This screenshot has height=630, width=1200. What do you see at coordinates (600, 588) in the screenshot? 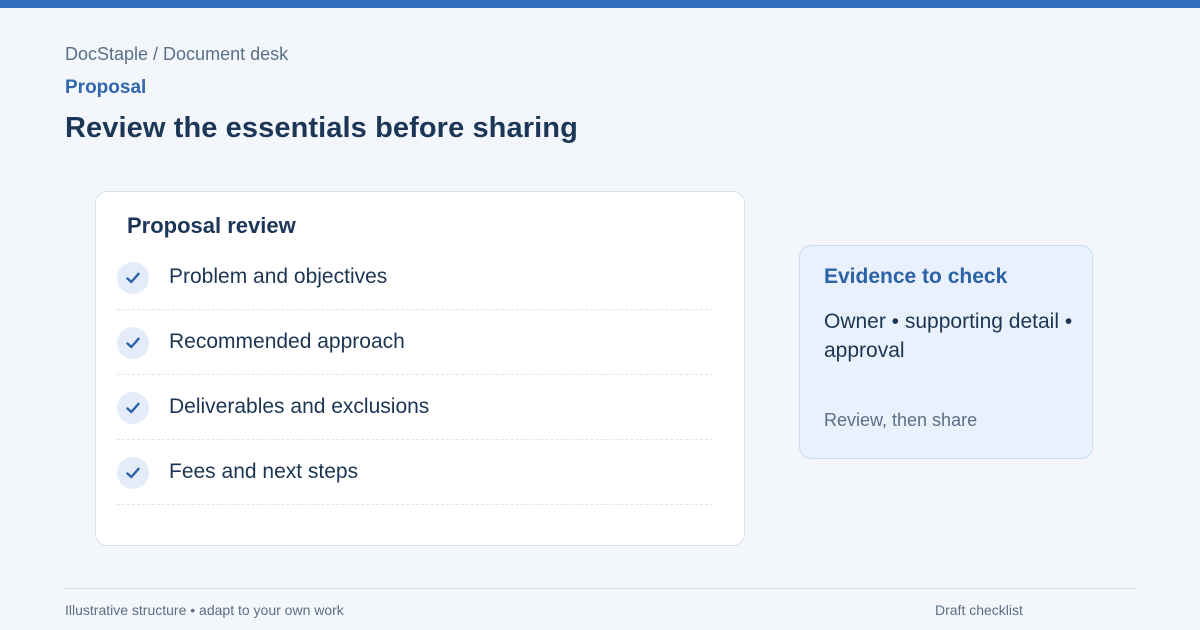
I see `footer-divider` at bounding box center [600, 588].